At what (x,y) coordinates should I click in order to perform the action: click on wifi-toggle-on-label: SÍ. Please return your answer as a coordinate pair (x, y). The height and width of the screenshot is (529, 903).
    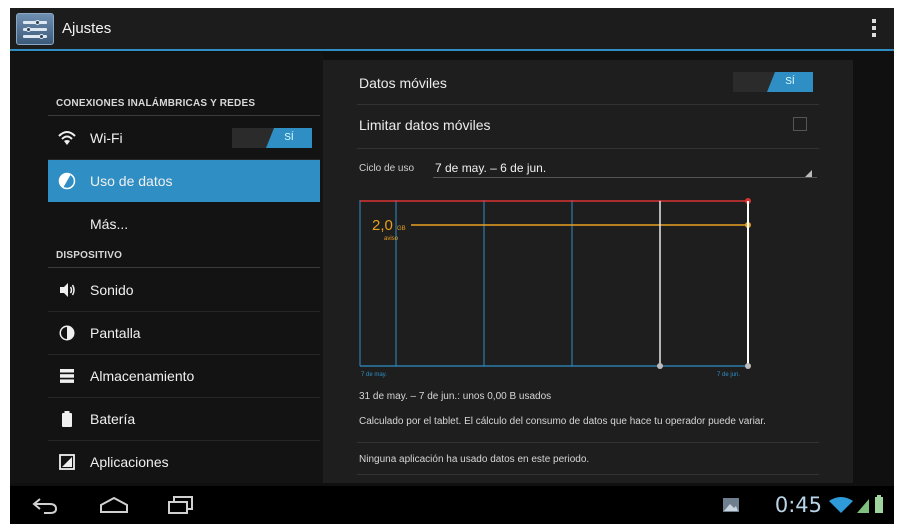
    Looking at the image, I should click on (289, 138).